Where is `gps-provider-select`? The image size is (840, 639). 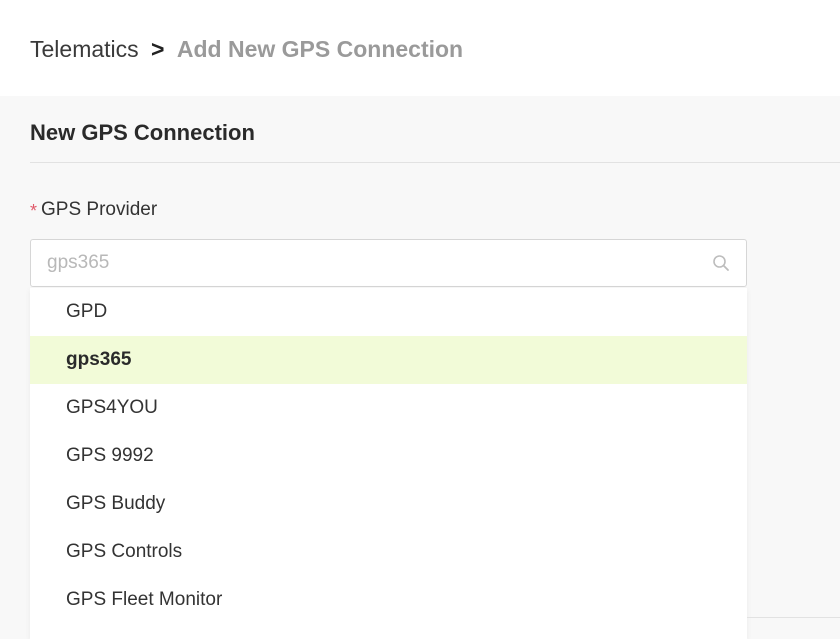
gps-provider-select is located at coordinates (388, 263).